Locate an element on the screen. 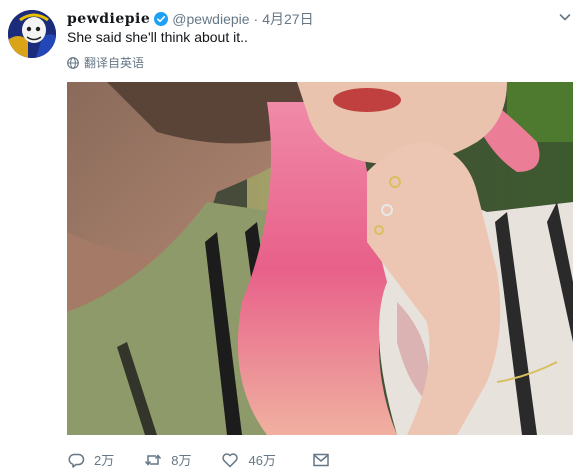 This screenshot has width=586, height=472. globe-icon is located at coordinates (73, 62).